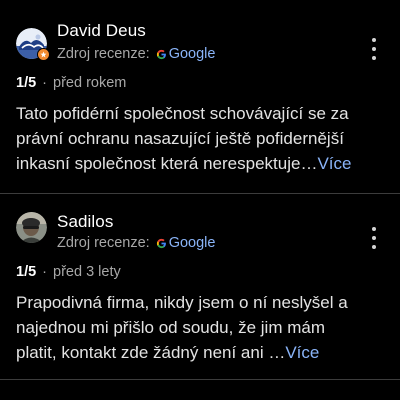 The image size is (400, 400). I want to click on next-review-card, so click(200, 389).